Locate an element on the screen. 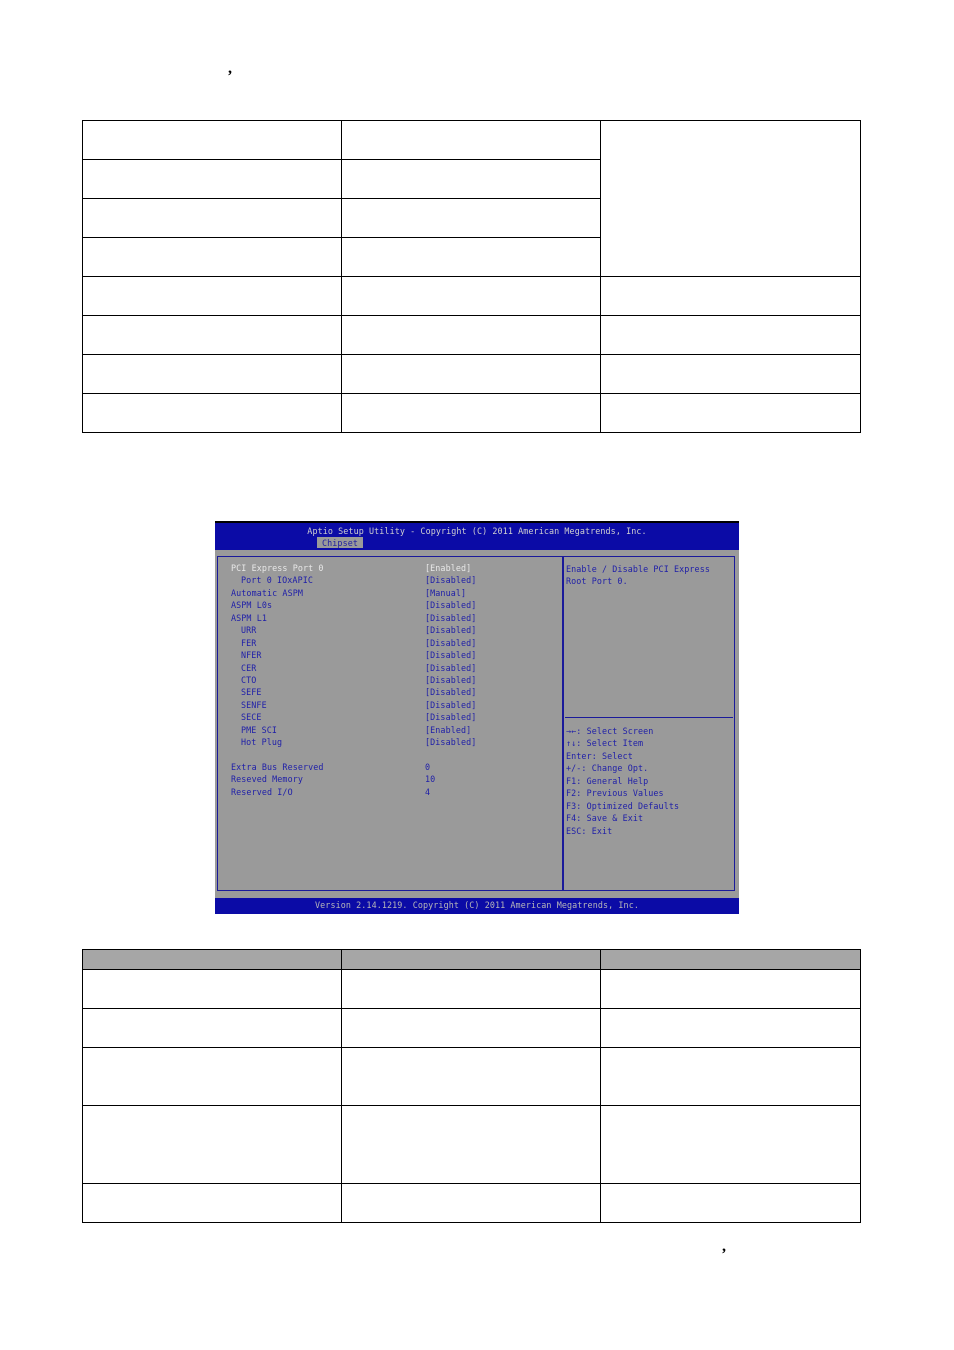 Image resolution: width=954 pixels, height=1350 pixels. bios-setting-row: CER [Disabled] is located at coordinates (396, 669).